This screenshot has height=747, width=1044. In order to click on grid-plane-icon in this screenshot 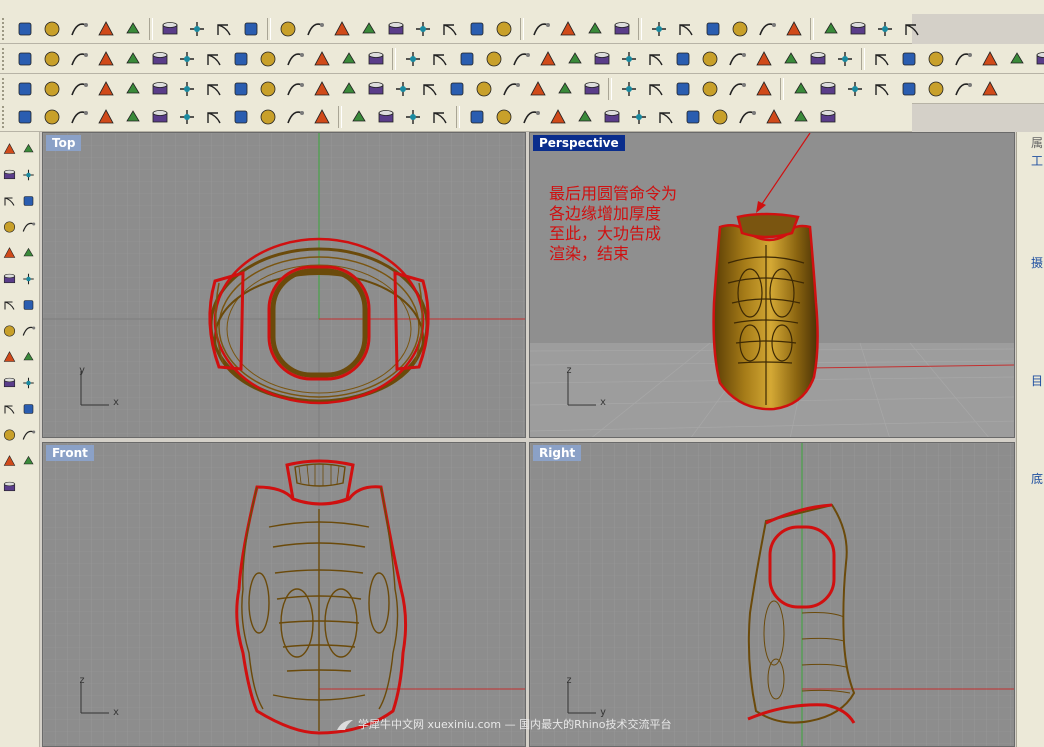, I will do `click(541, 29)`.